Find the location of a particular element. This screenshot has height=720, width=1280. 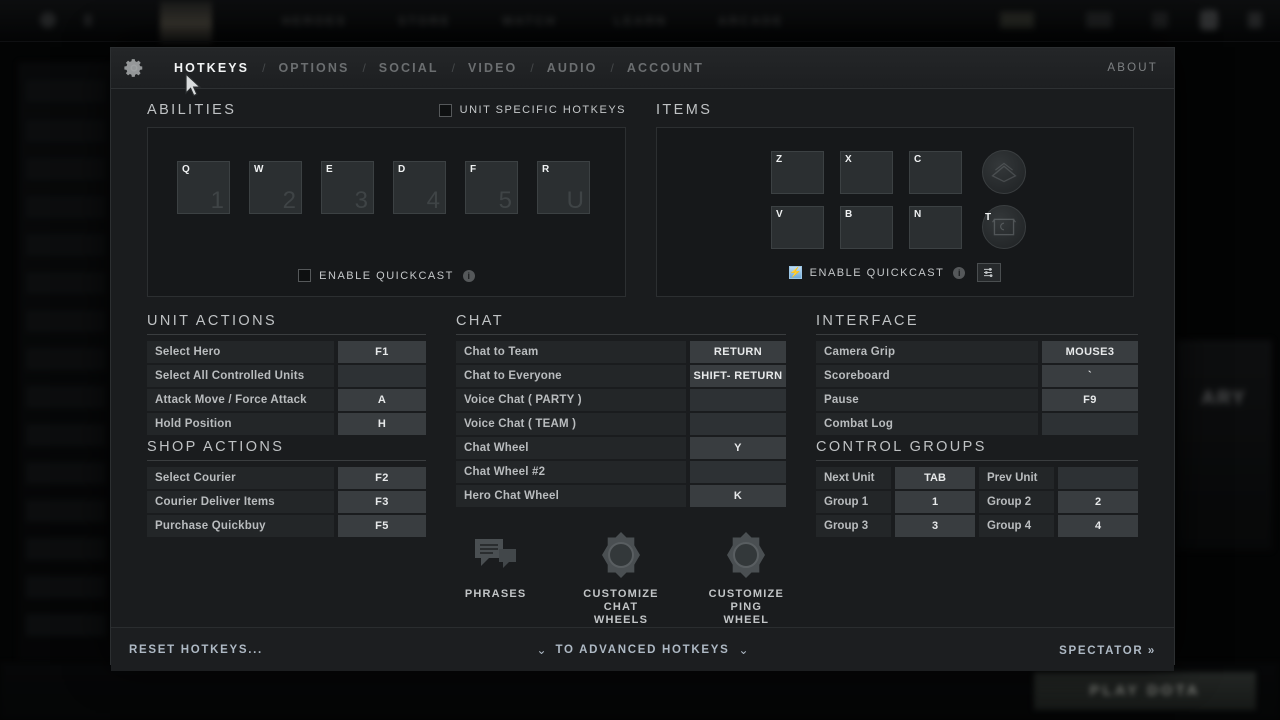

ability-slot-d: D 4 is located at coordinates (419, 187).